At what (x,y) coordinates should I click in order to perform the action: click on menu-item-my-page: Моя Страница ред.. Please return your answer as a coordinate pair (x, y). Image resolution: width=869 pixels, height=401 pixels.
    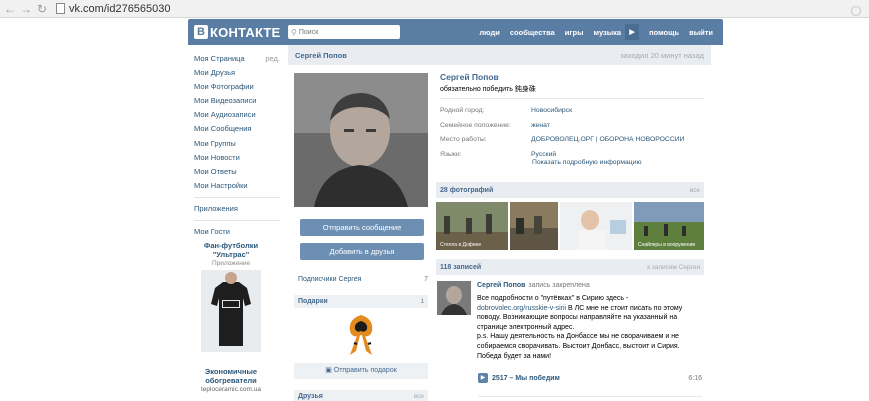
    Looking at the image, I should click on (237, 59).